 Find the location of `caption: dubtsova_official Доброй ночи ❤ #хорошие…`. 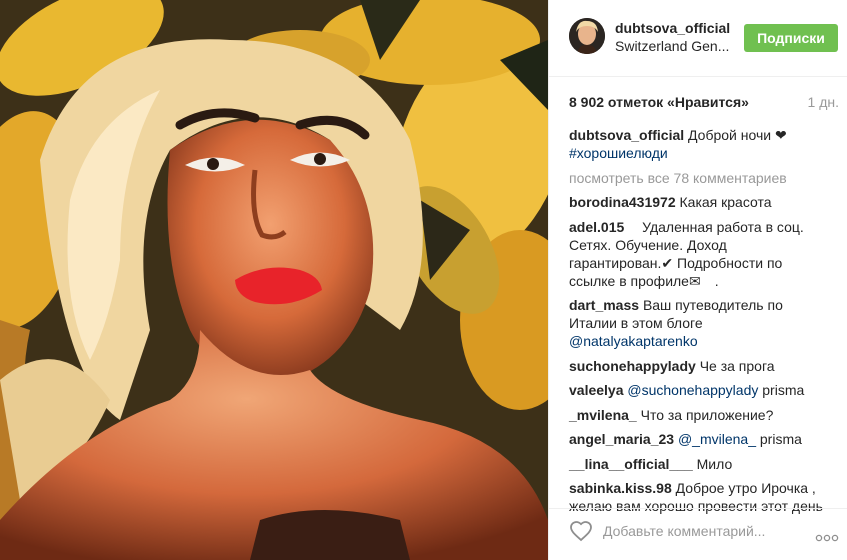

caption: dubtsova_official Доброй ночи ❤ #хорошие… is located at coordinates (700, 144).